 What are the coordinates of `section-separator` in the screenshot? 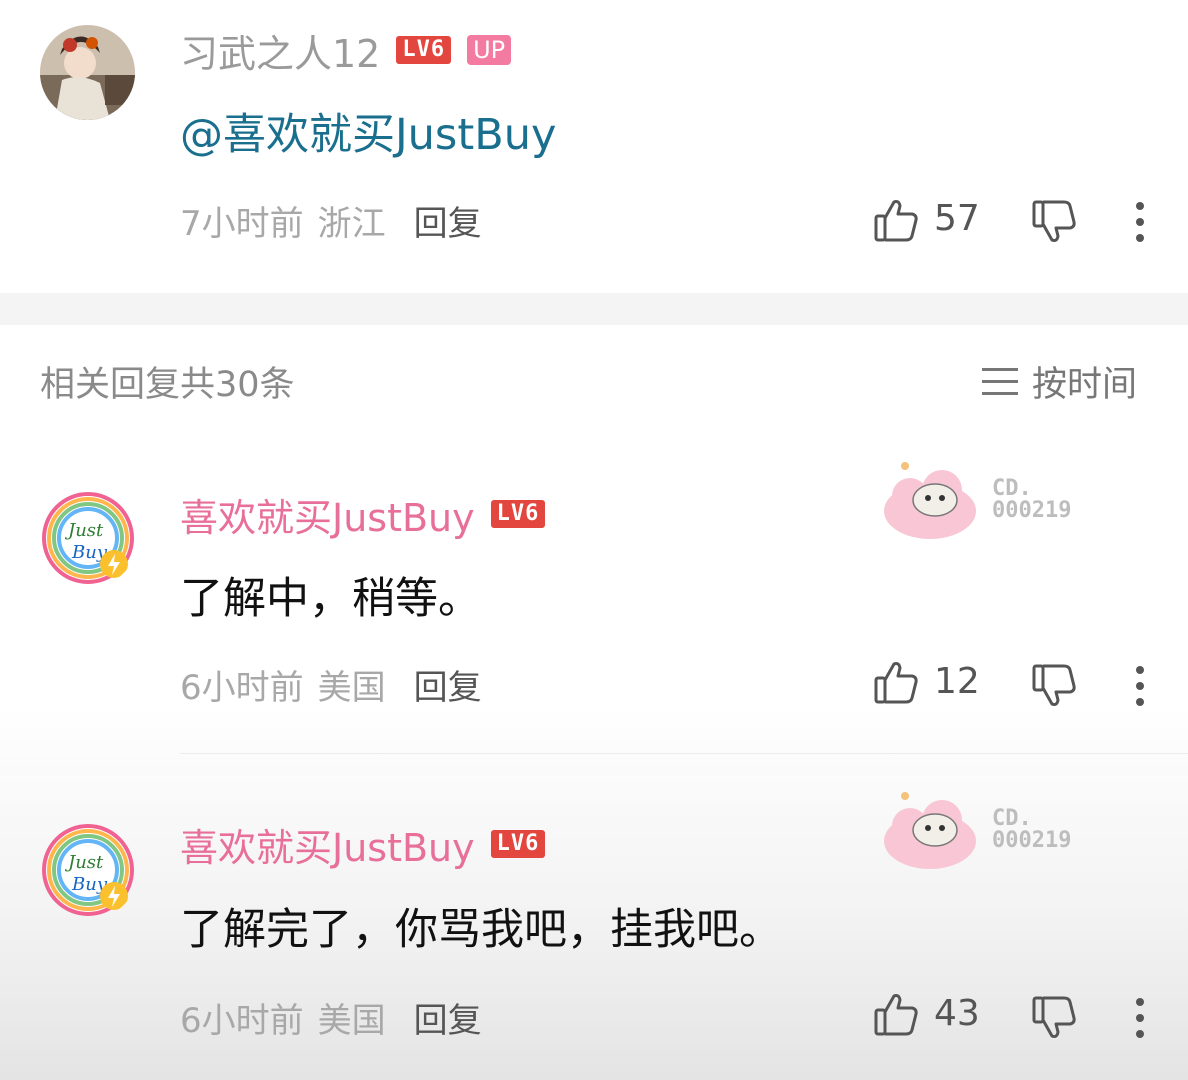 It's located at (594, 309).